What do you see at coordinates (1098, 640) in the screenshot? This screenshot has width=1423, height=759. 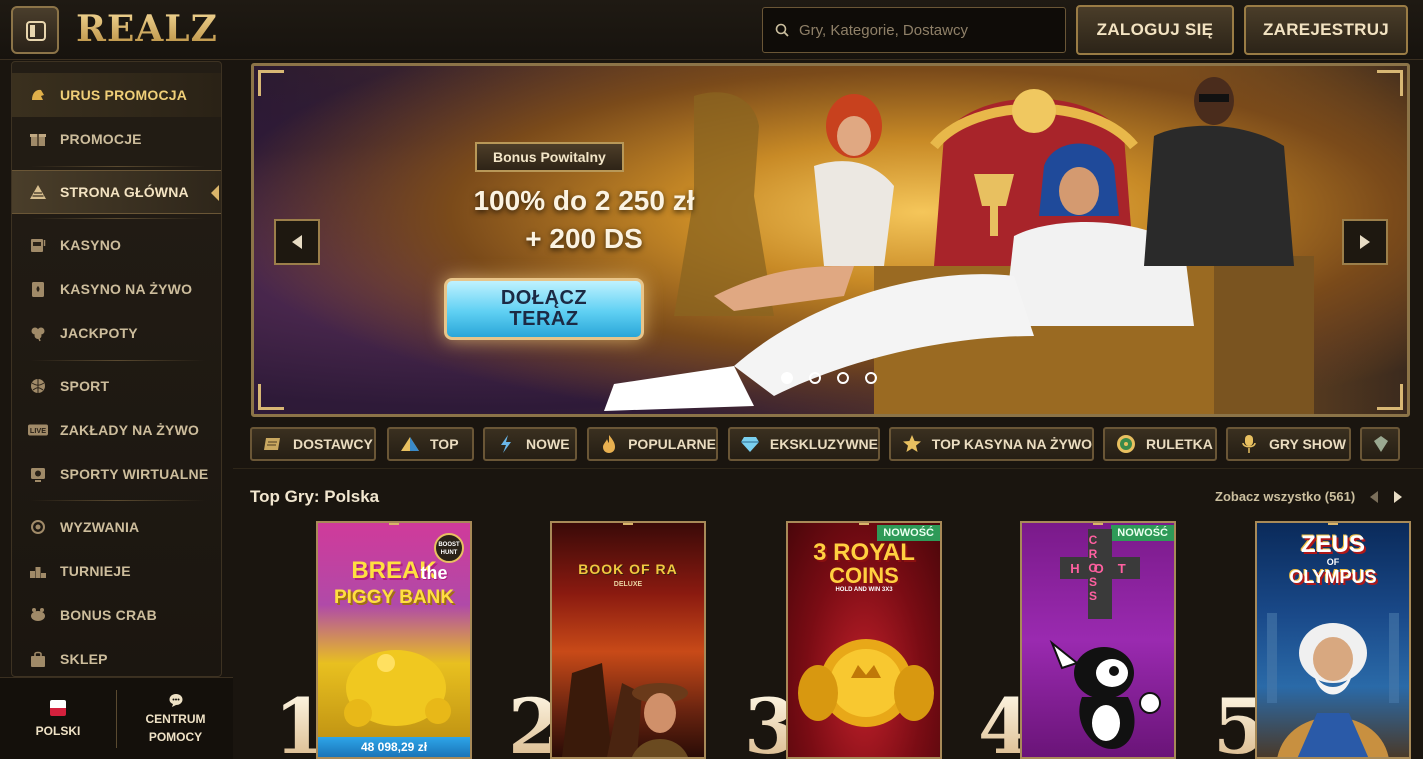 I see `game-card: NOWOŚĆ HOT CROSS` at bounding box center [1098, 640].